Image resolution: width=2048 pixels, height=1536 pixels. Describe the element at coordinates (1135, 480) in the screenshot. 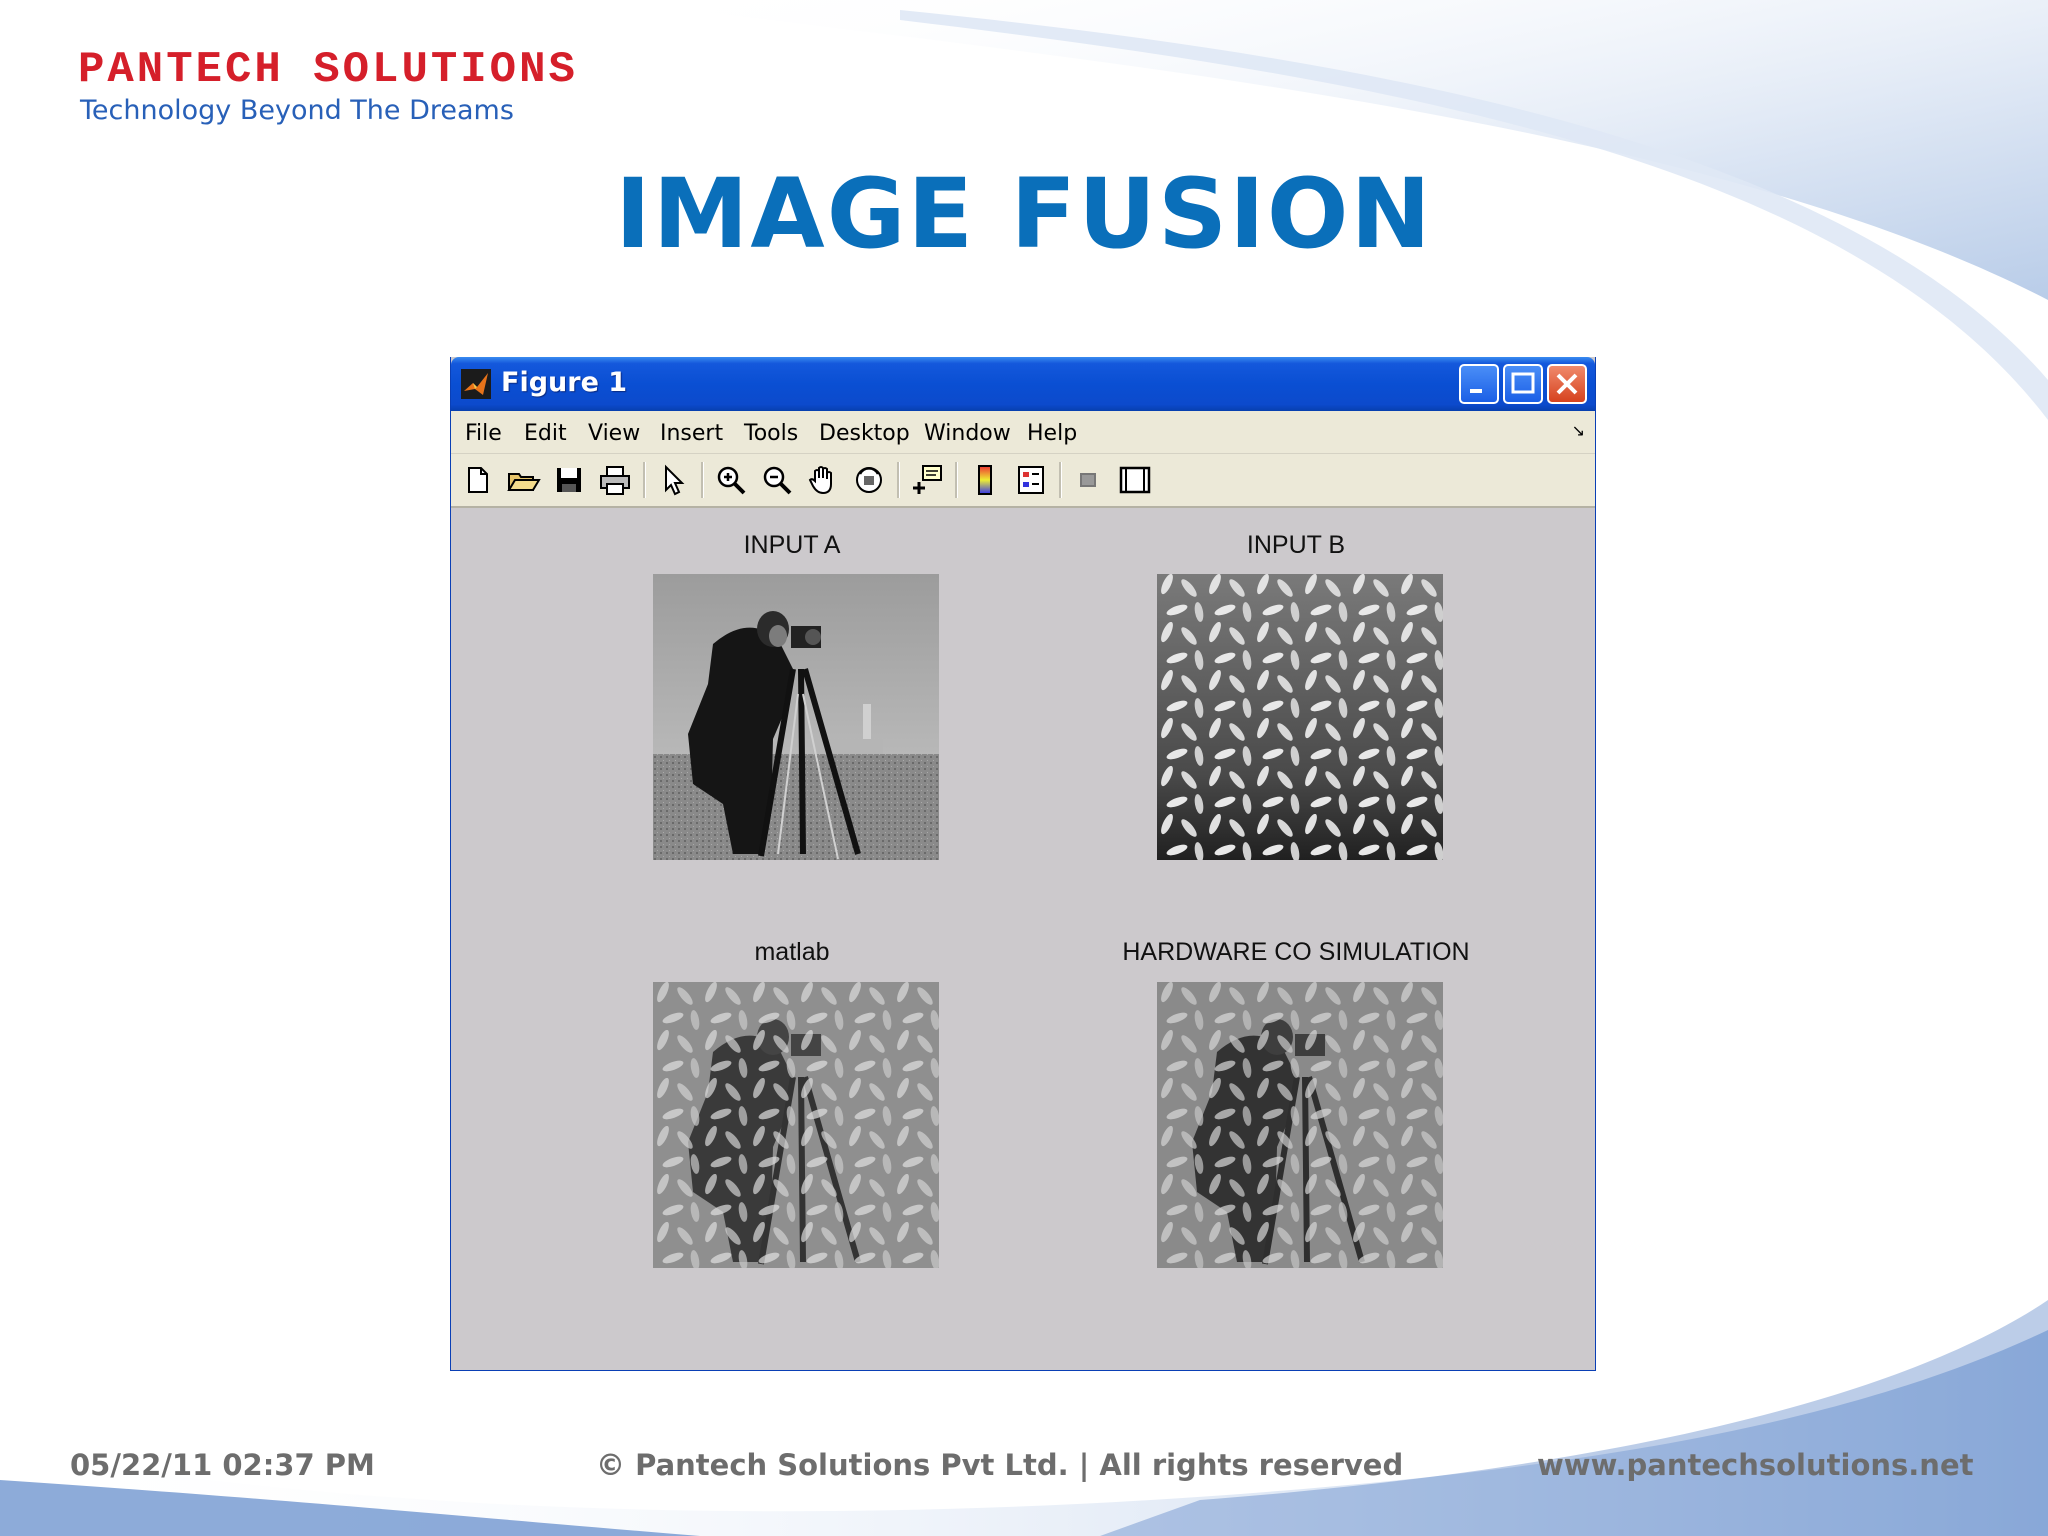

I see `show-plot-tools-icon` at that location.